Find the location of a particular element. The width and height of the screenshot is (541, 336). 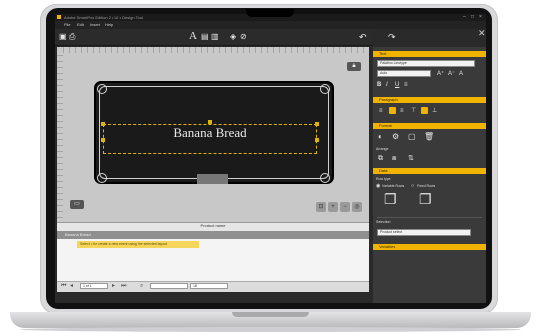

align-middle-icon is located at coordinates (424, 110).